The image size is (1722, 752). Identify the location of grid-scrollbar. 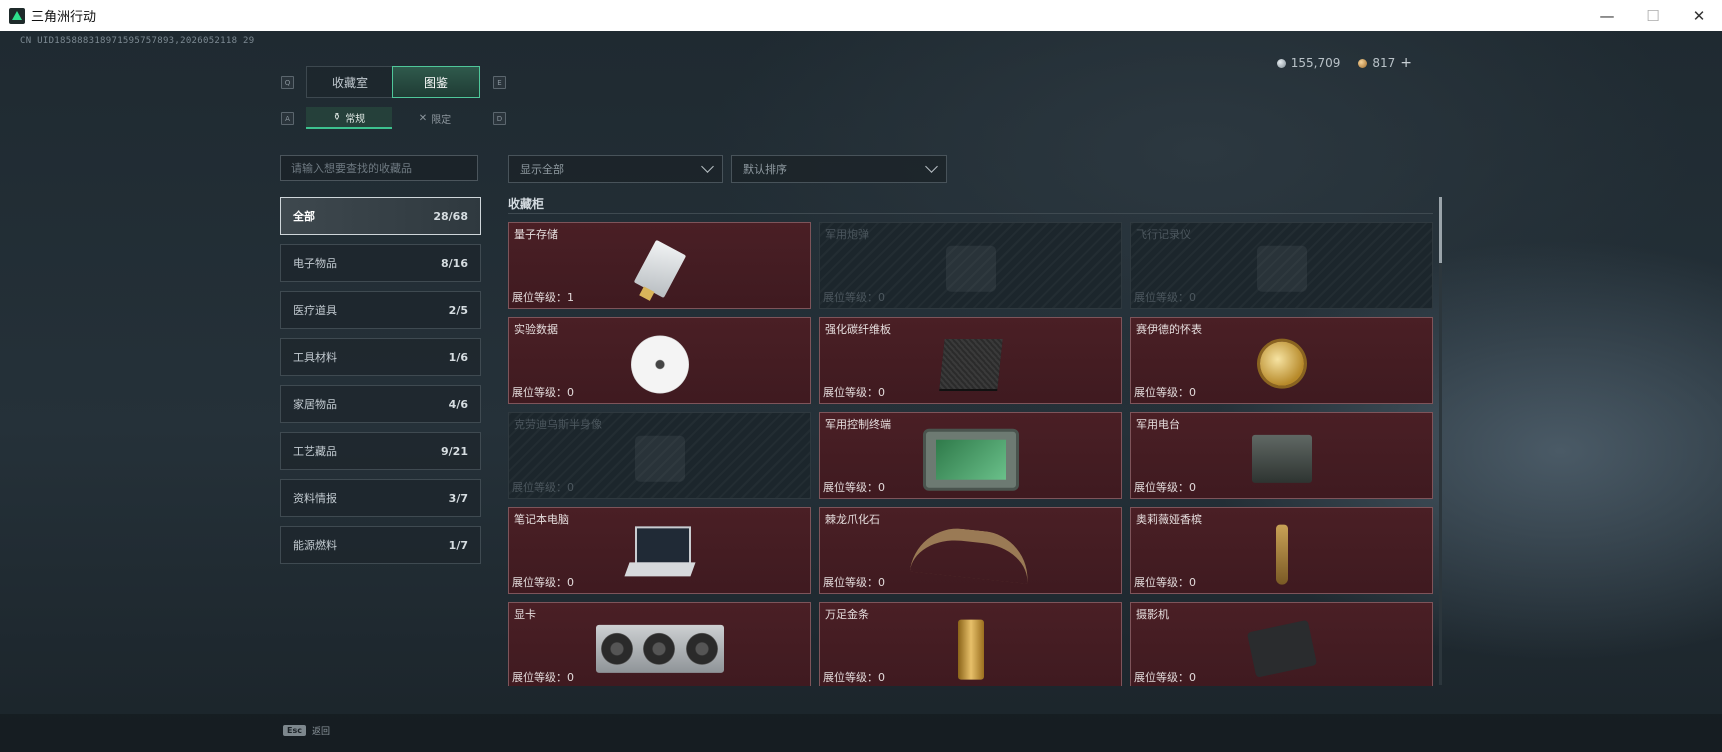
(1440, 441).